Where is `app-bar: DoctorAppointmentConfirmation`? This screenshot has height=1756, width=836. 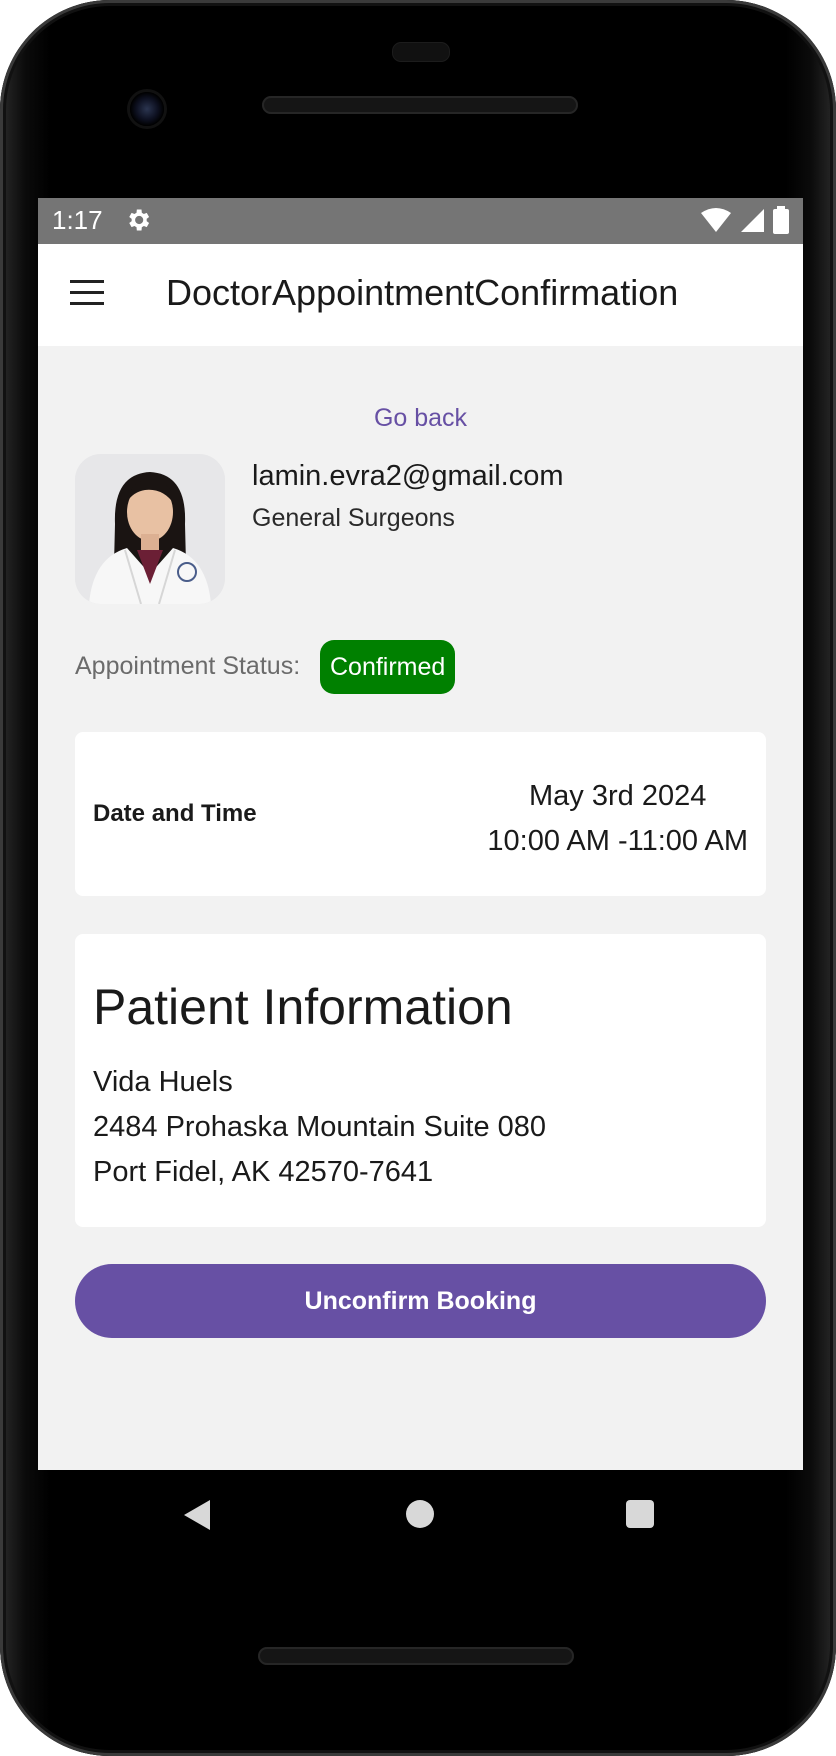 app-bar: DoctorAppointmentConfirmation is located at coordinates (420, 295).